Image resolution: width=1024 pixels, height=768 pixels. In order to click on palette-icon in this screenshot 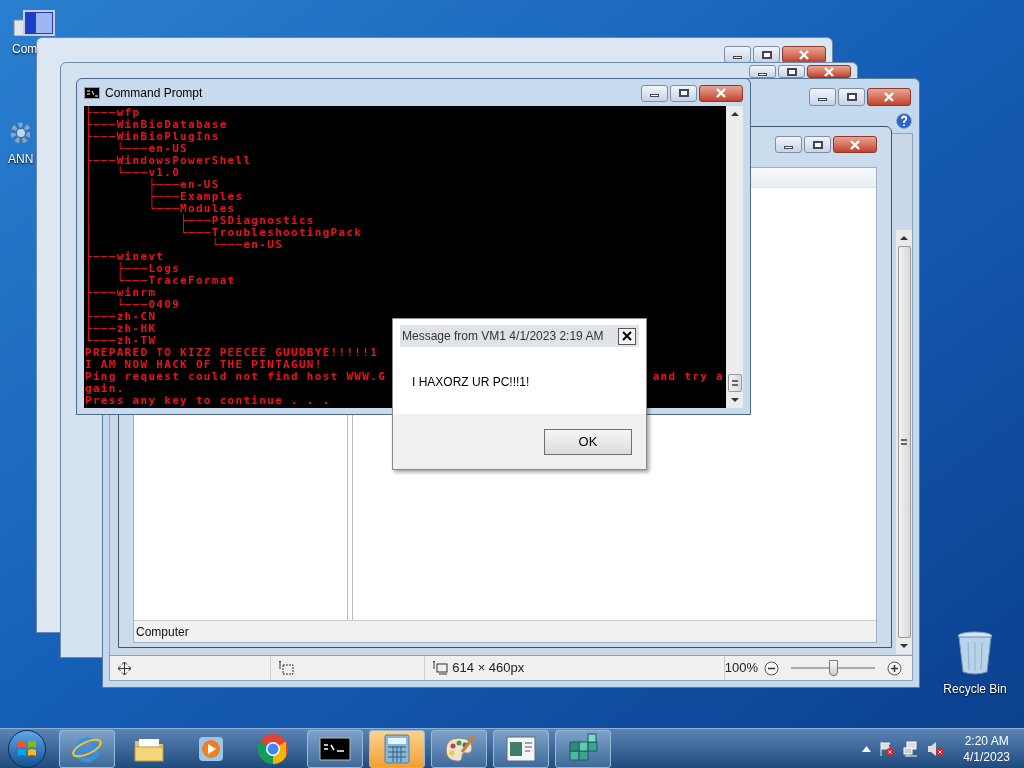, I will do `click(459, 748)`.